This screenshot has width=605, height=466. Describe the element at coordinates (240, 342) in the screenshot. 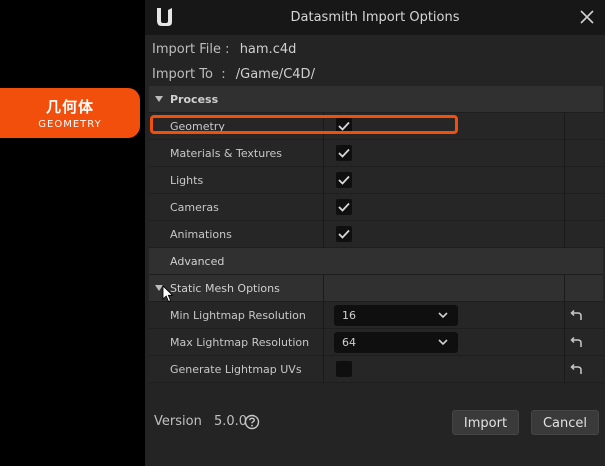

I see `max-lightmap-label: Max Lightmap Resolution` at that location.